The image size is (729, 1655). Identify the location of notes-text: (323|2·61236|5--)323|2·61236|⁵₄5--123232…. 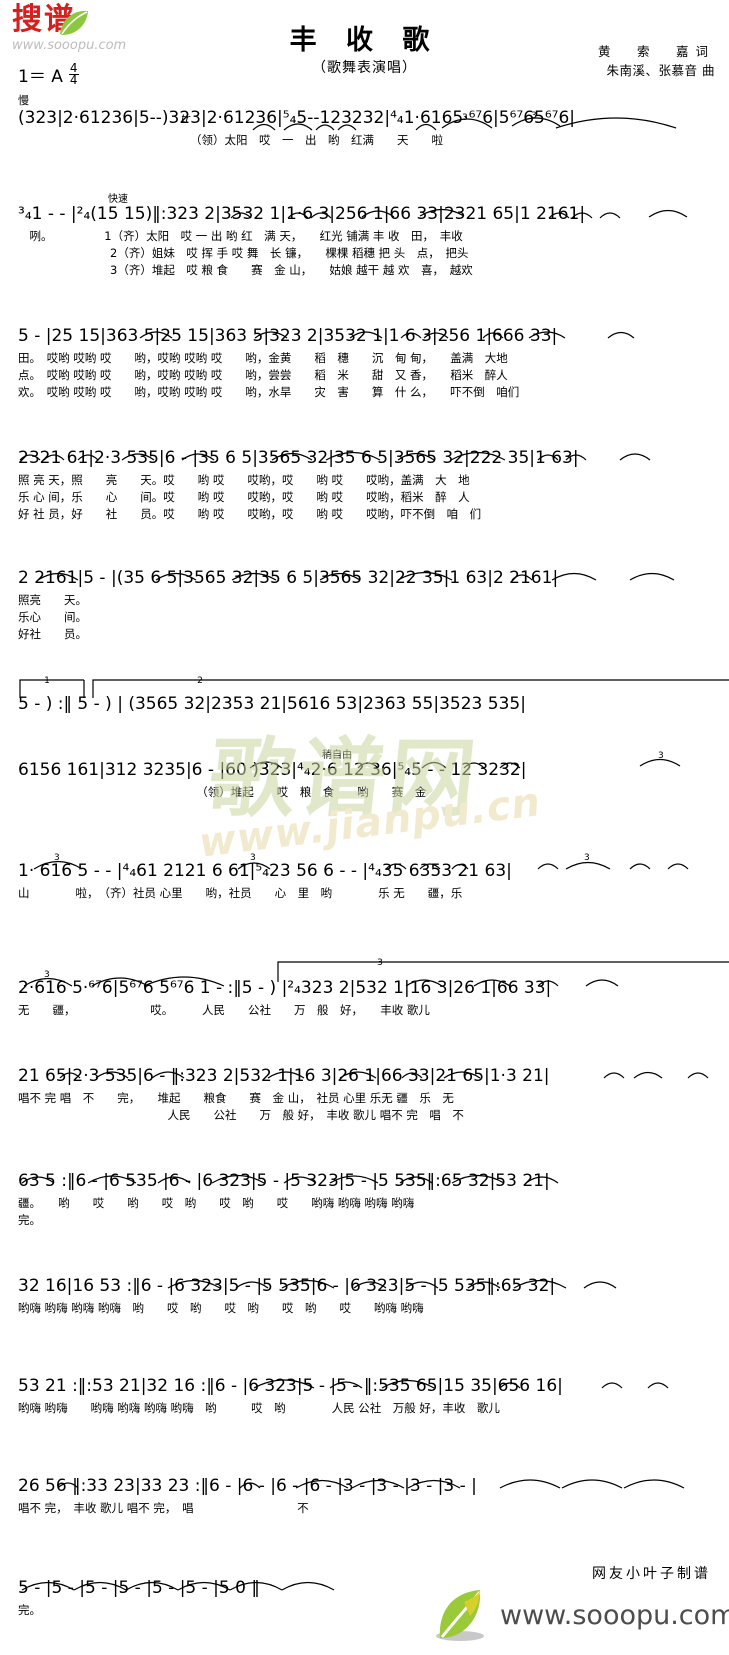
(297, 118).